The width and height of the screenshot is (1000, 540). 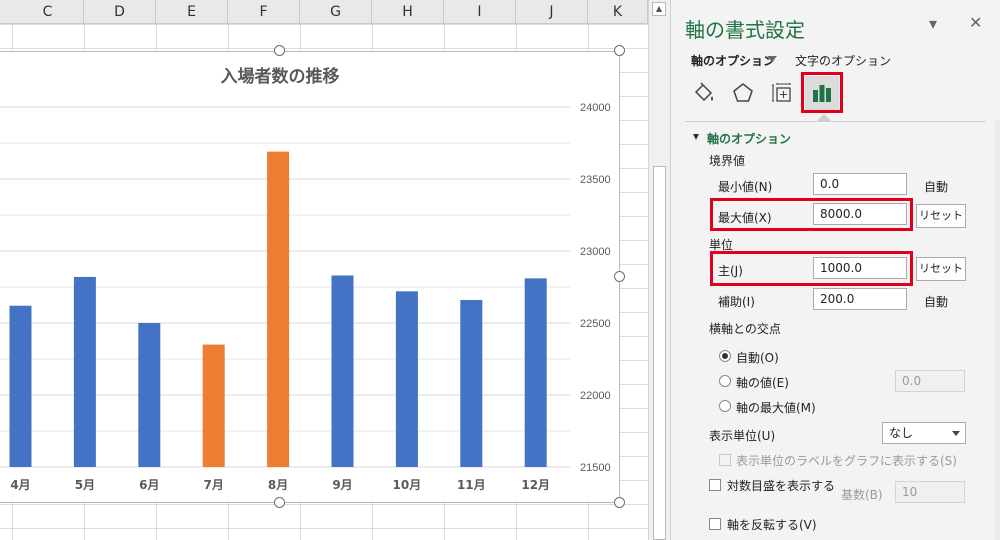 What do you see at coordinates (214, 485) in the screenshot?
I see `x-tick-label: 7月` at bounding box center [214, 485].